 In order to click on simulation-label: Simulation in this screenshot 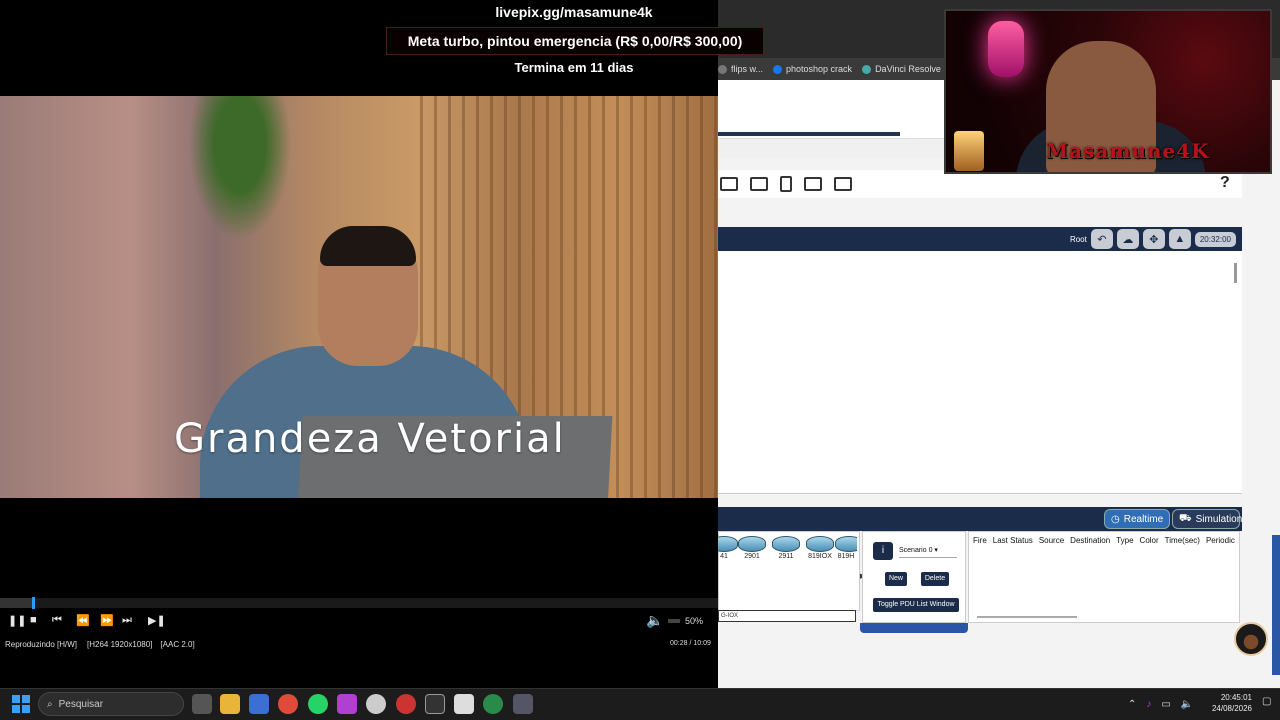, I will do `click(1219, 519)`.